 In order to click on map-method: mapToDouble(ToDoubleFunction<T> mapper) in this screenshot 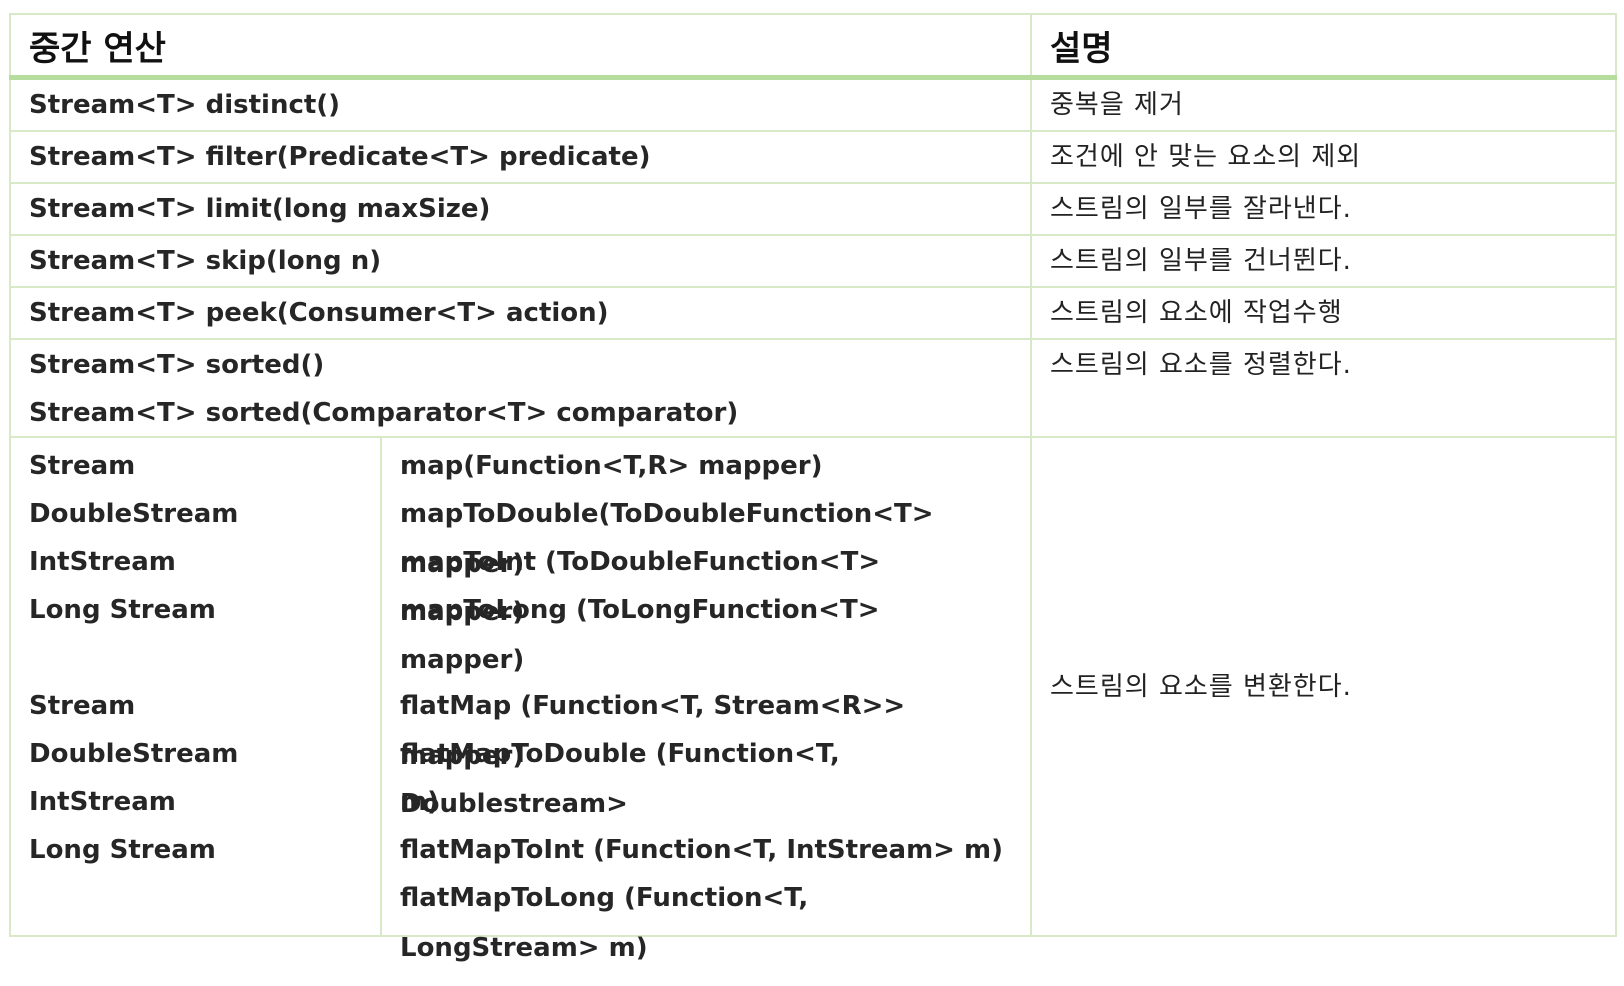, I will do `click(667, 539)`.